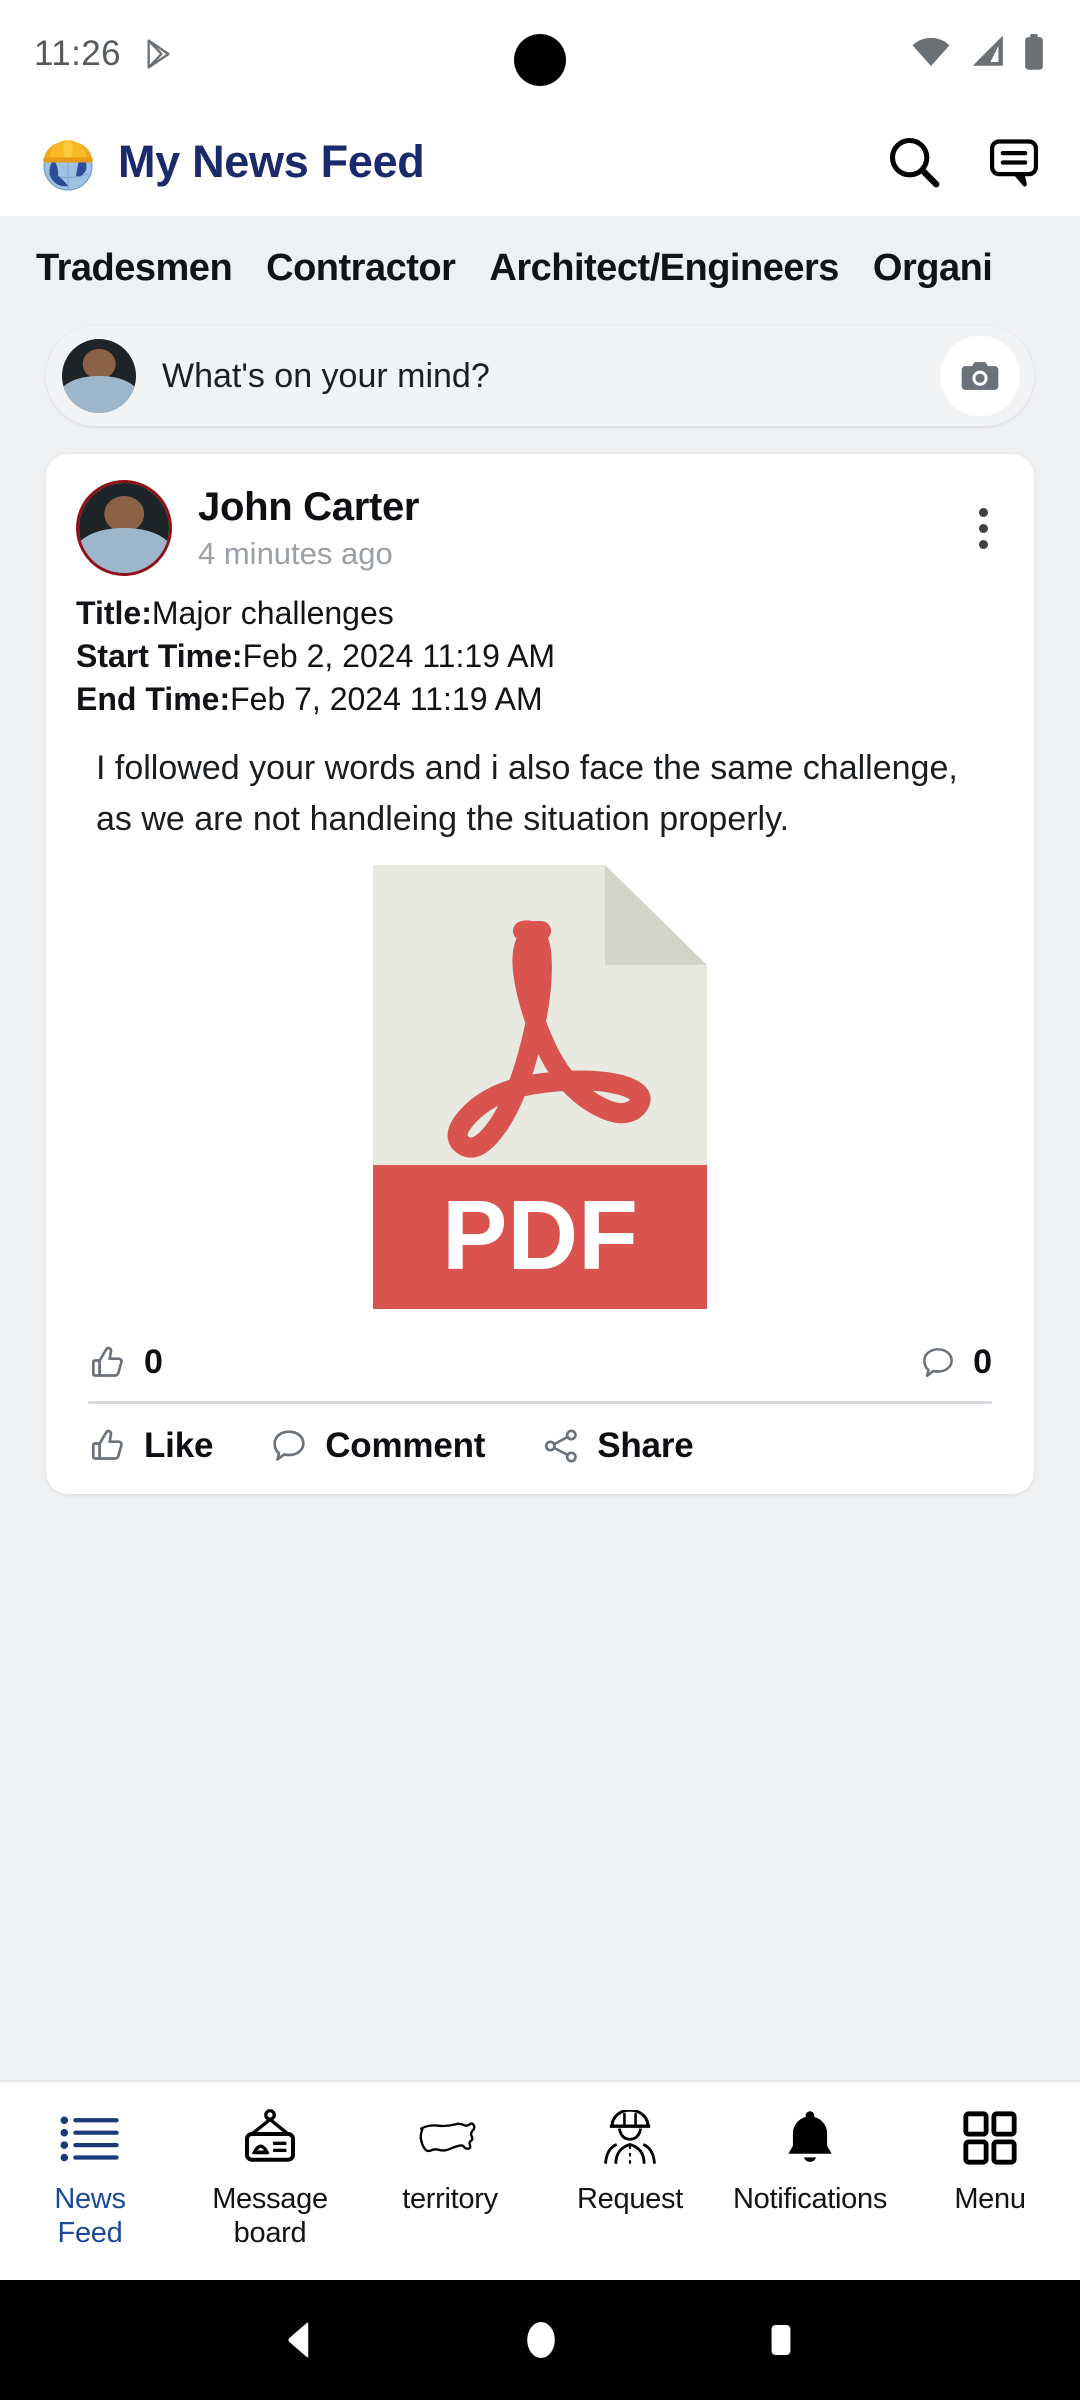  I want to click on pdf-file-icon: PDF, so click(540, 1086).